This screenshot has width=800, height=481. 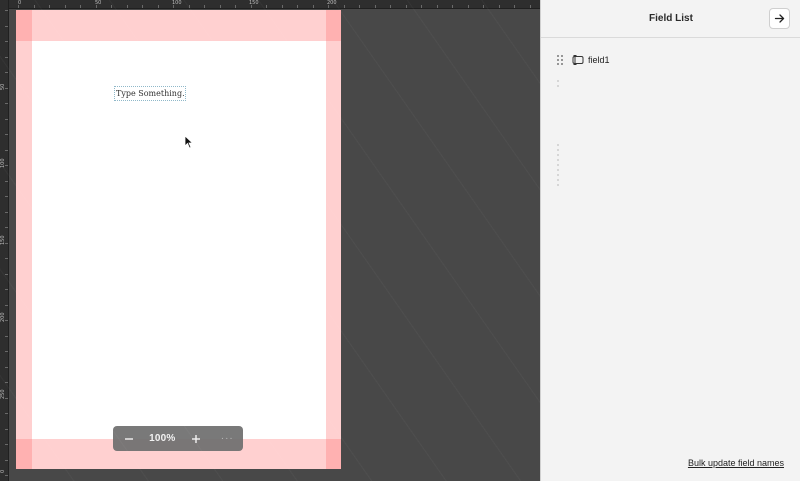 I want to click on drag-handle-icon, so click(x=560, y=60).